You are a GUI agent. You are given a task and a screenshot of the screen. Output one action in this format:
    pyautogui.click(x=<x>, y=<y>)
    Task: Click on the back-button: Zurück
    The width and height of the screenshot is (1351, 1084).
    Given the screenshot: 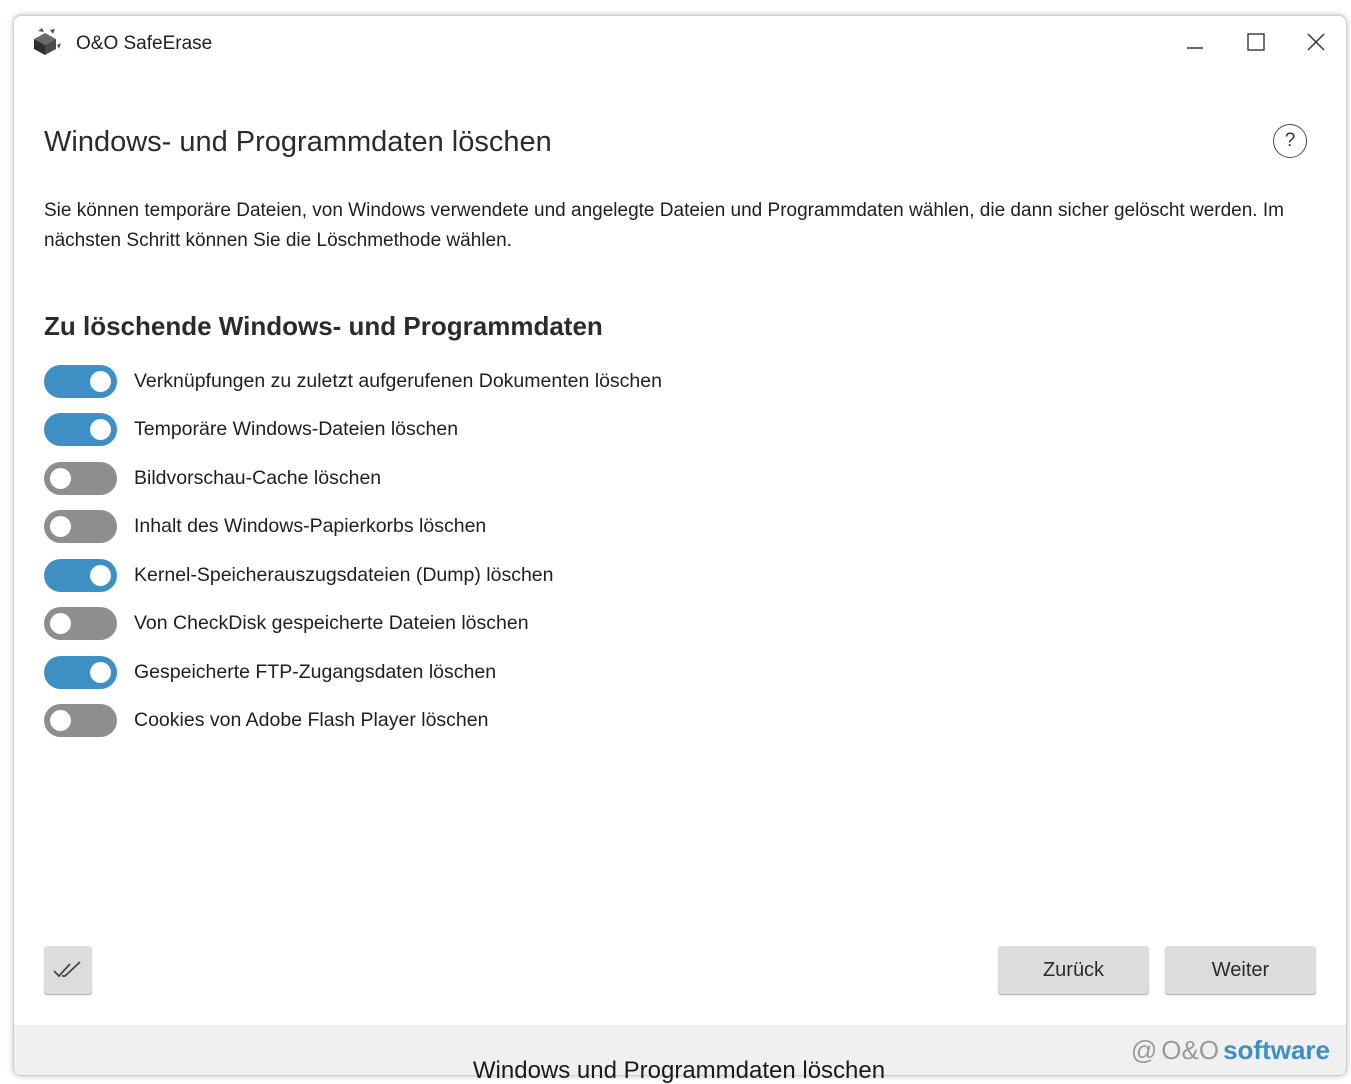 What is the action you would take?
    pyautogui.click(x=1073, y=970)
    